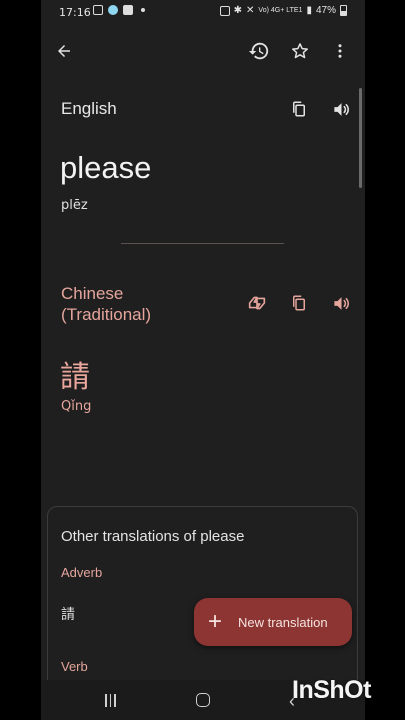 This screenshot has width=405, height=720. I want to click on source-language-label: English, so click(89, 108).